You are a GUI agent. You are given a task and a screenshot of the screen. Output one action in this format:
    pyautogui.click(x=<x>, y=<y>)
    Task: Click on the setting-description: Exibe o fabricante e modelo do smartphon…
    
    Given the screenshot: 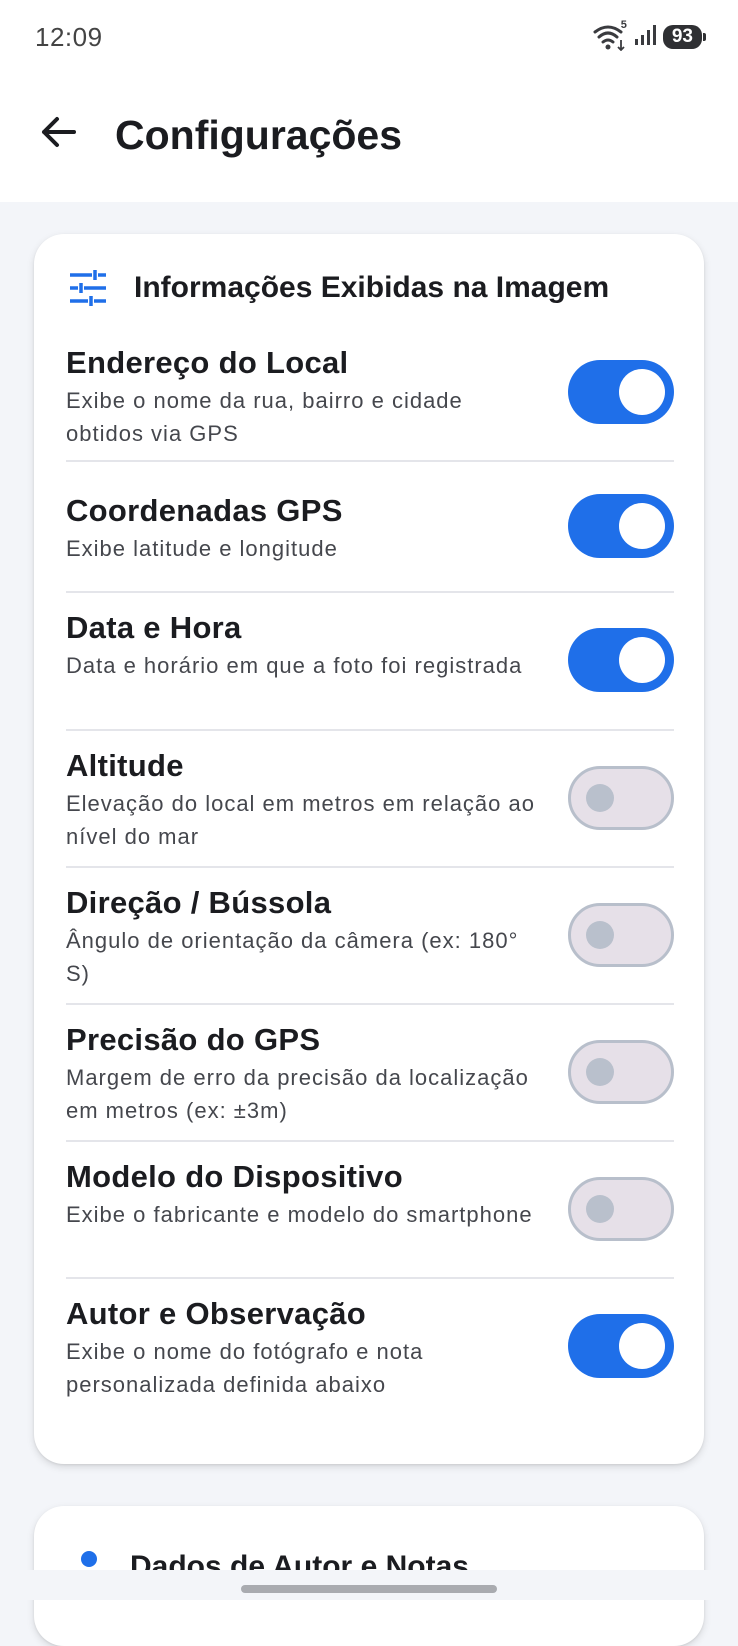 What is the action you would take?
    pyautogui.click(x=299, y=1214)
    